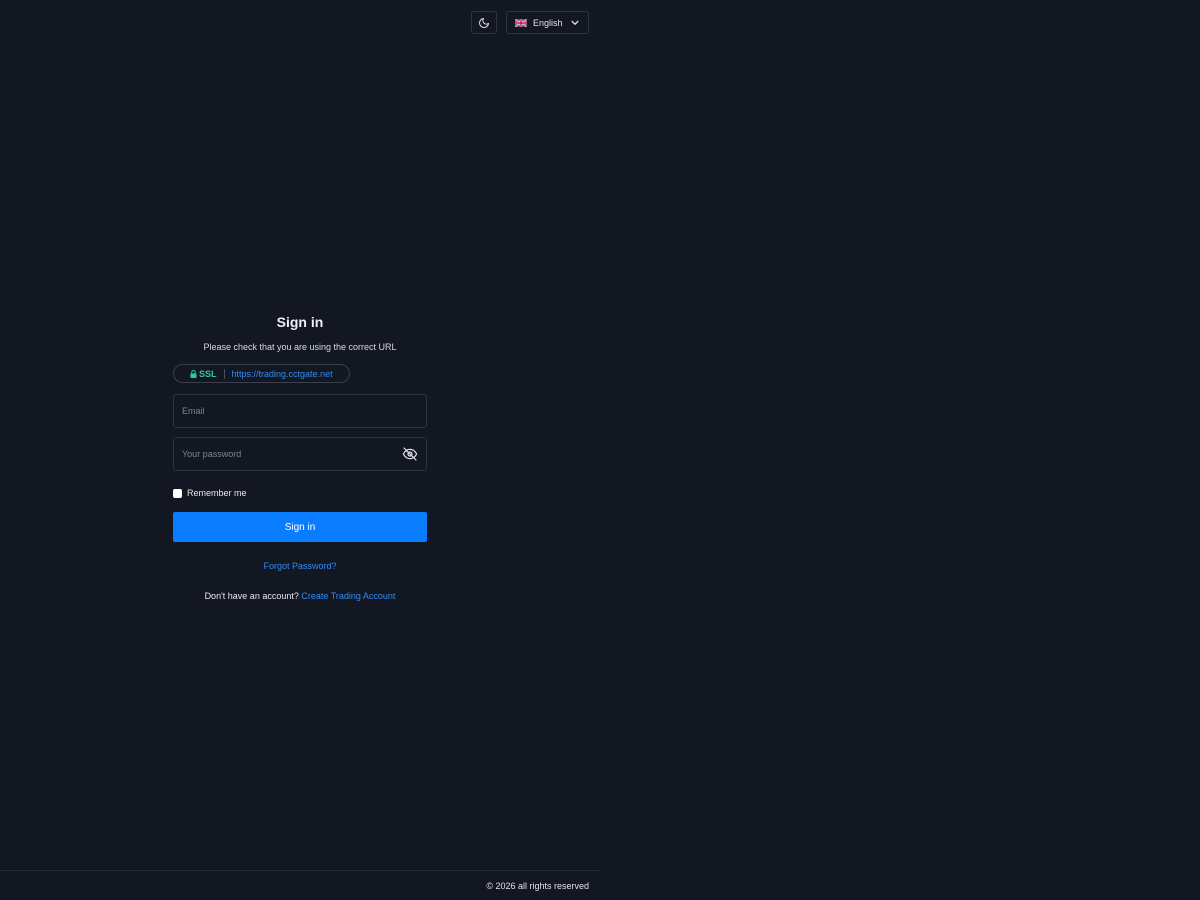 The image size is (1200, 900). What do you see at coordinates (300, 566) in the screenshot?
I see `forgot-password-link: Forgot Password?` at bounding box center [300, 566].